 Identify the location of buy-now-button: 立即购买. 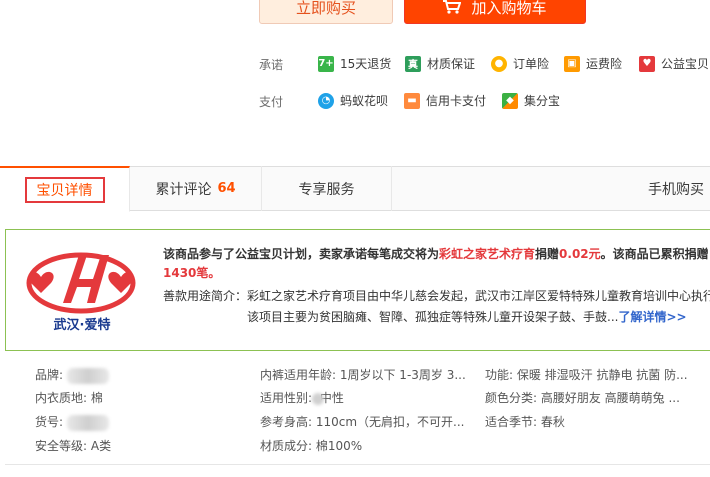
(326, 12).